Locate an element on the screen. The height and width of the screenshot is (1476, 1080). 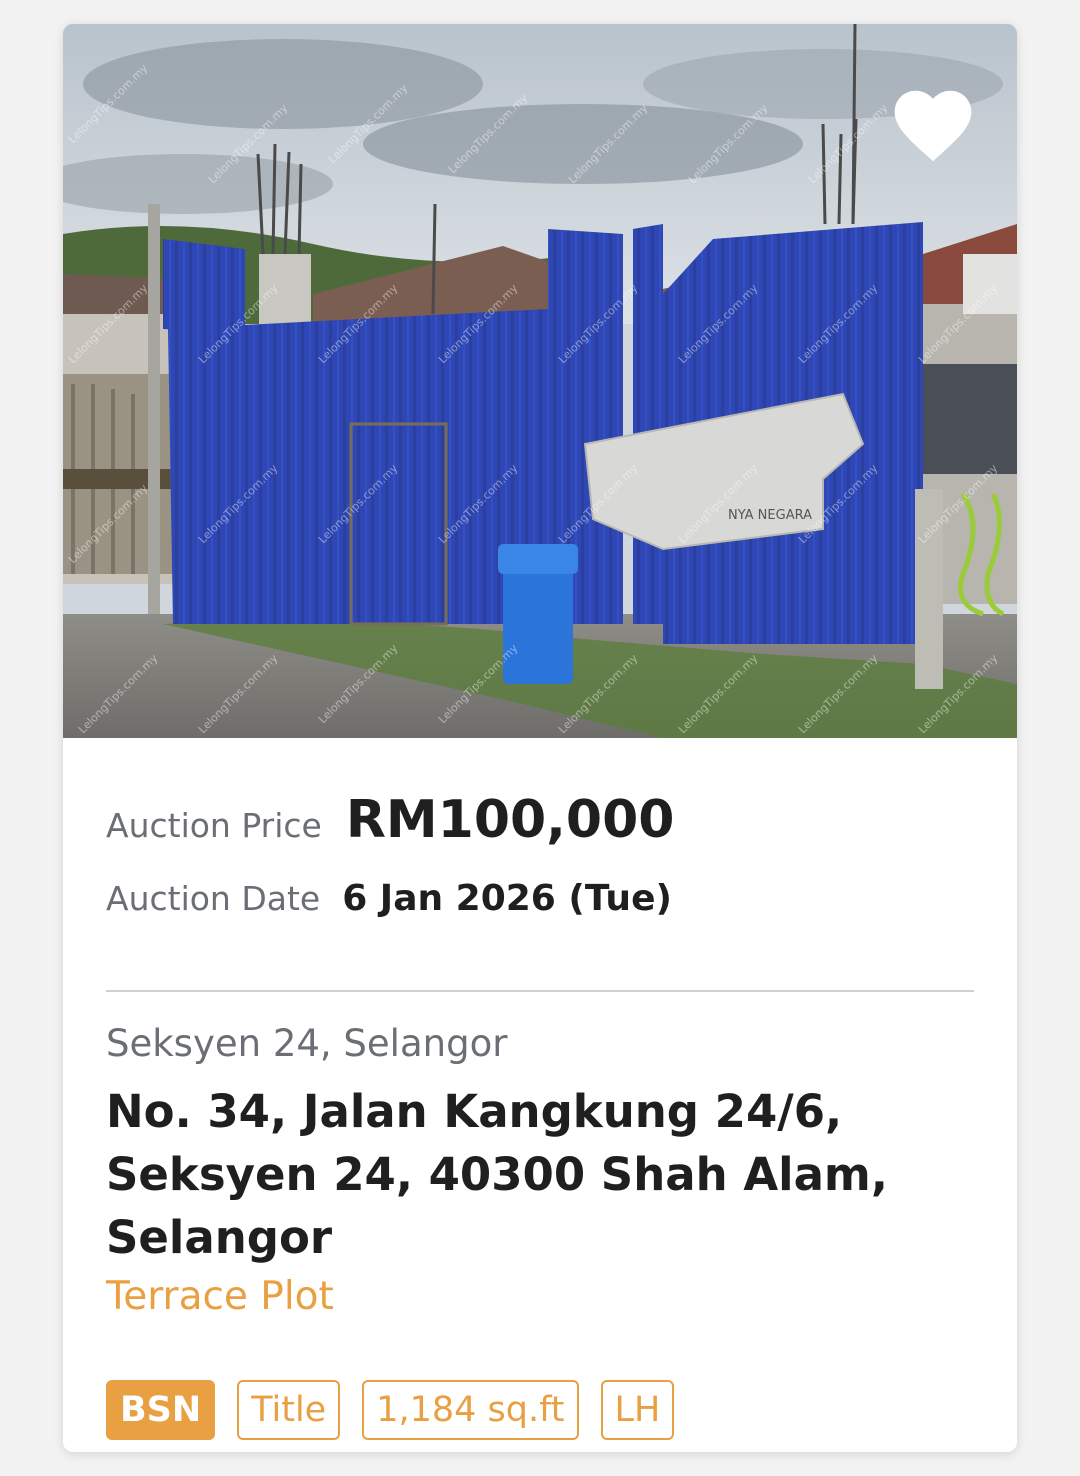
auction-date-label: Auction Date is located at coordinates (213, 898).